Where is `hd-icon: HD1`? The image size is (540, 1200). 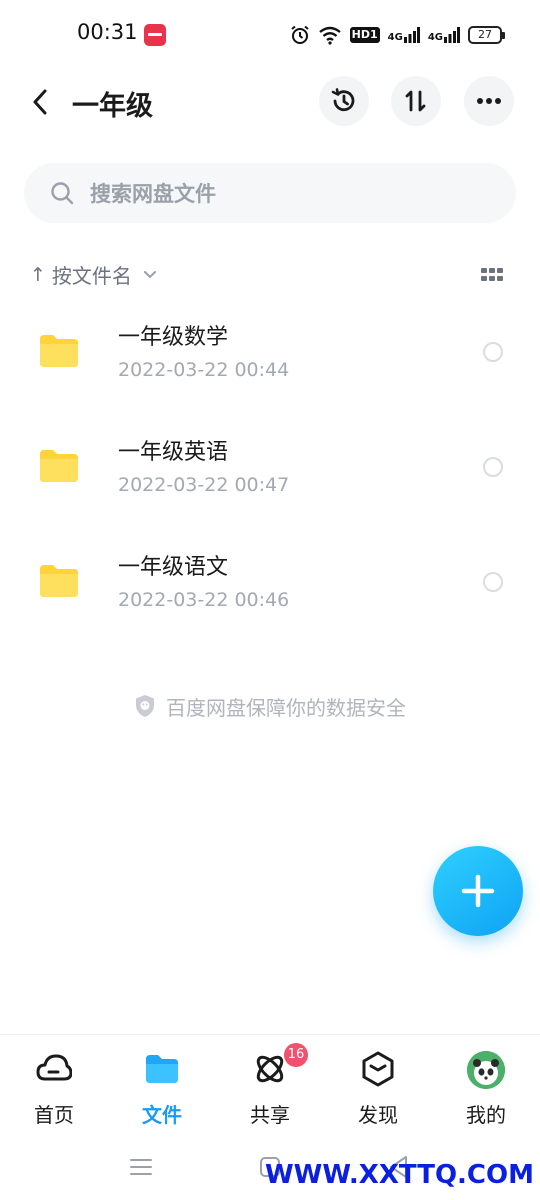
hd-icon: HD1 is located at coordinates (364, 35).